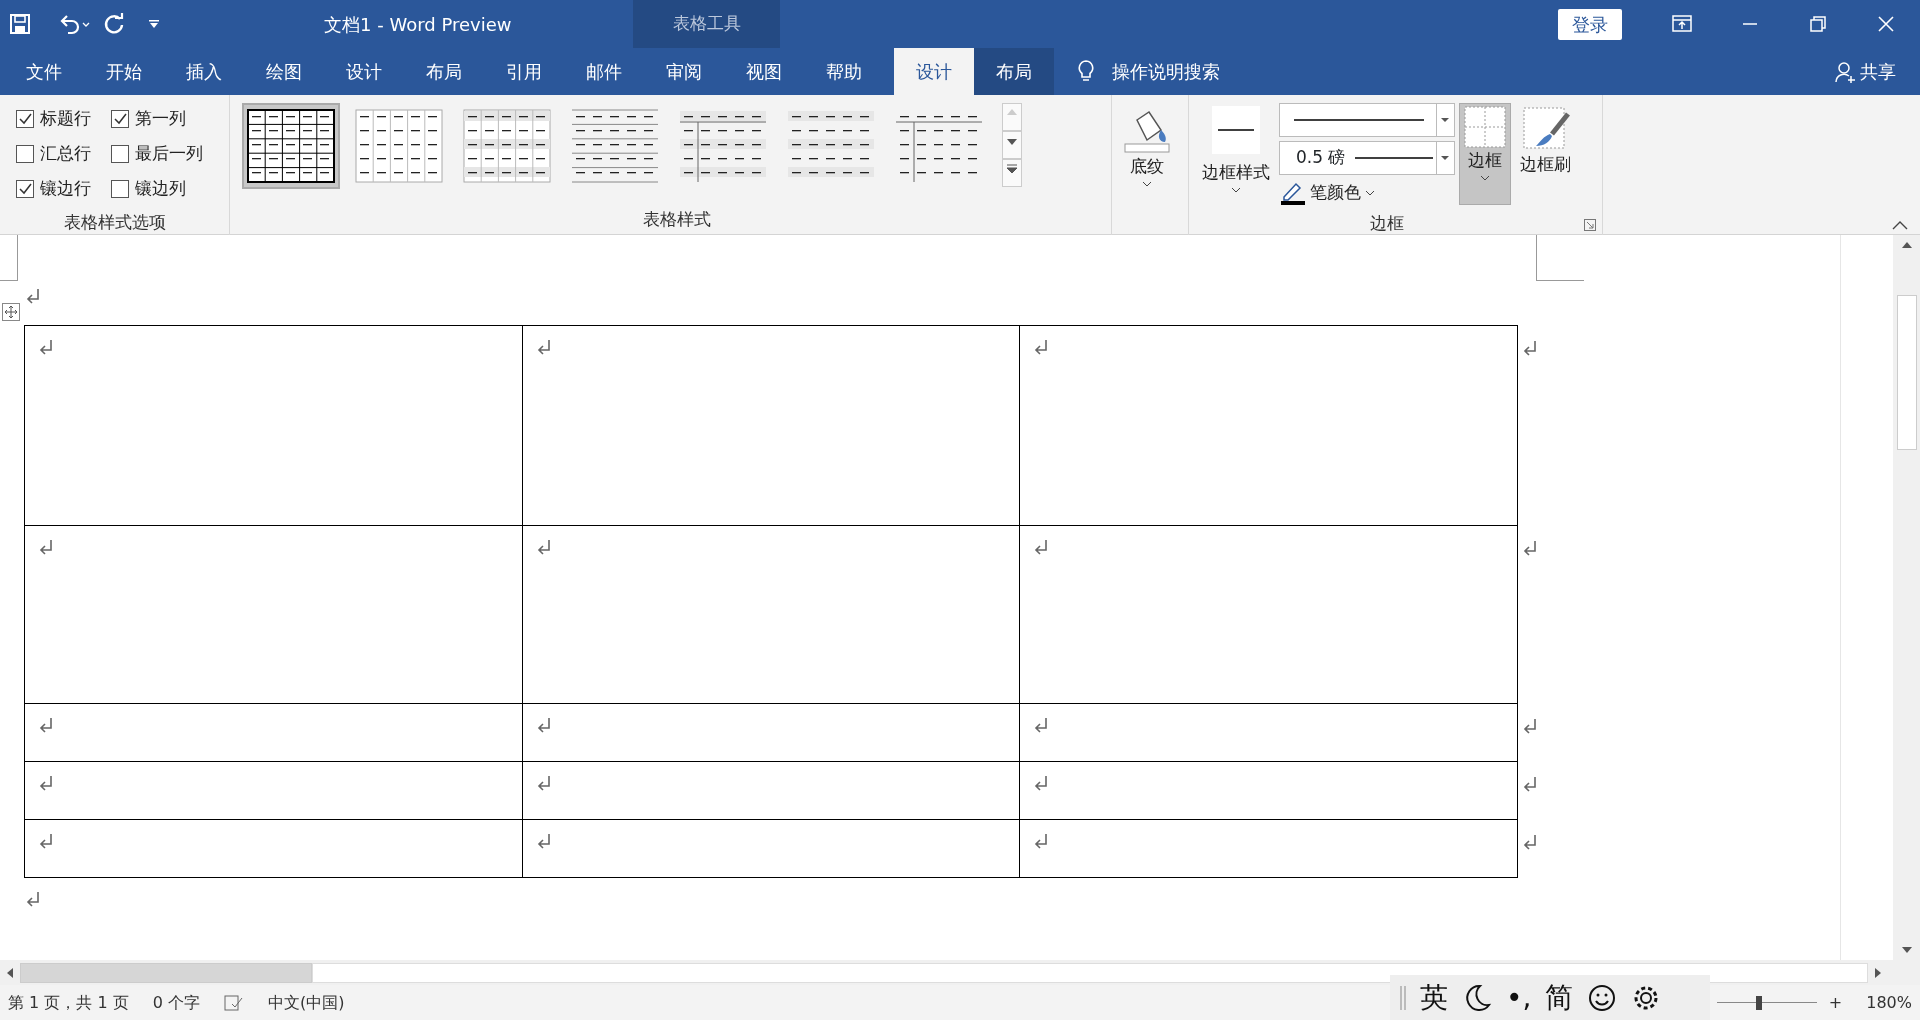 The image size is (1920, 1020). Describe the element at coordinates (9, 258) in the screenshot. I see `crop-mark` at that location.